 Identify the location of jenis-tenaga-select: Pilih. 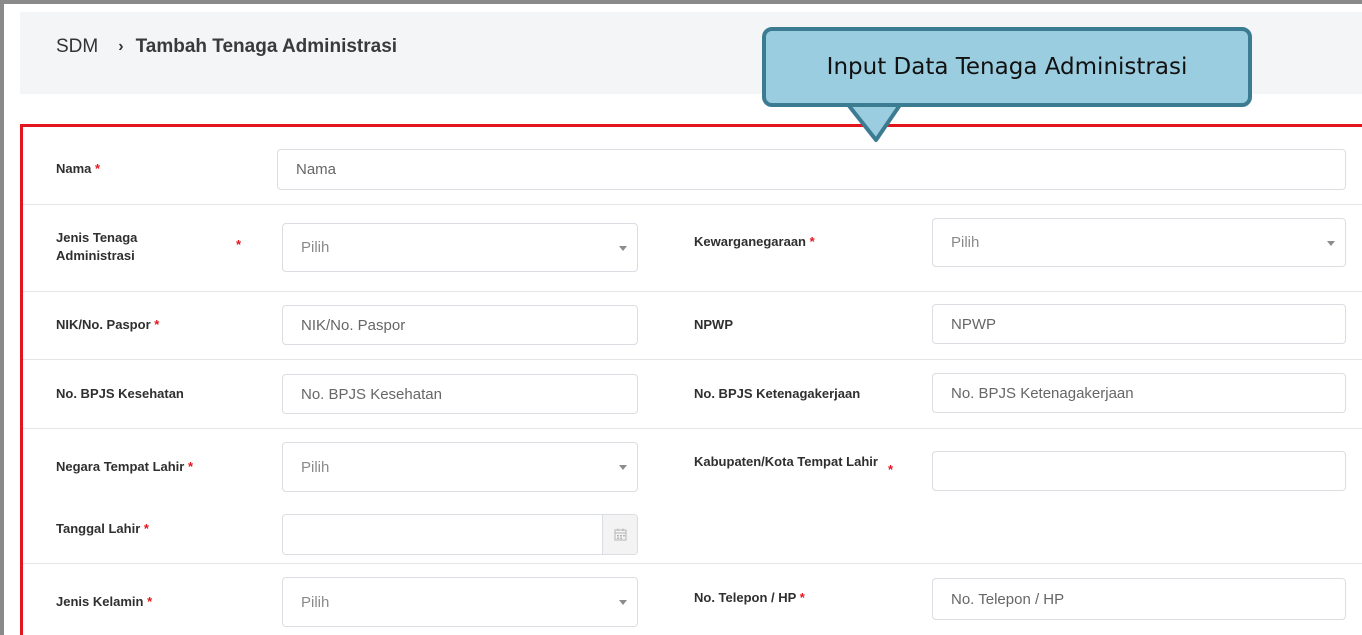
(460, 247).